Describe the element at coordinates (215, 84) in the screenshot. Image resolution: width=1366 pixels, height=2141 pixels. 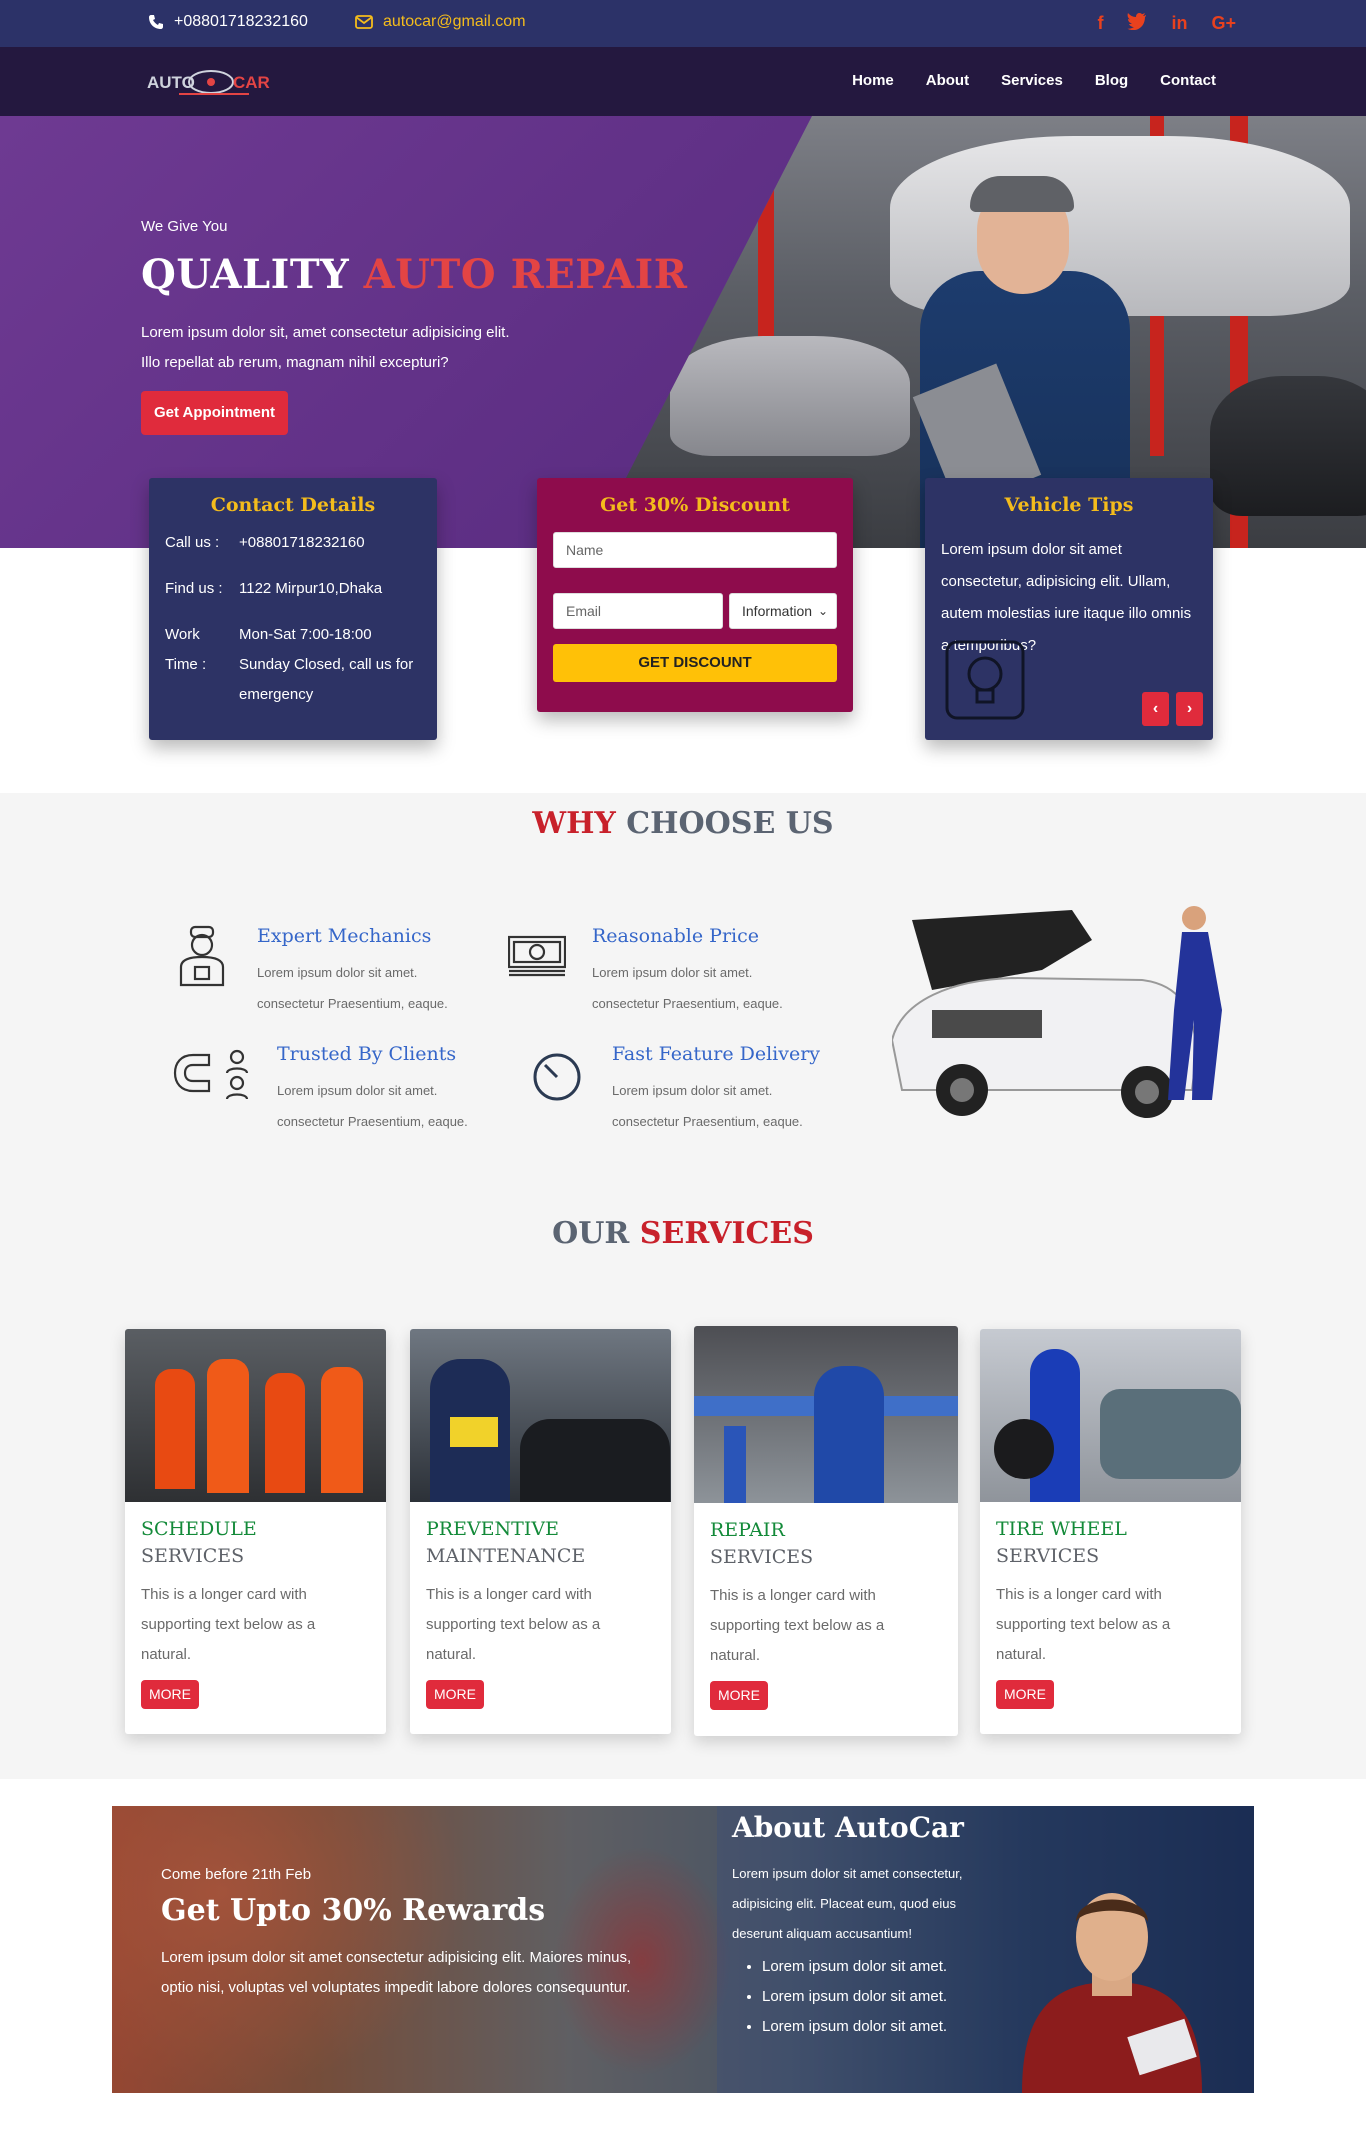
I see `autocar-logo: AUTO CAR` at that location.